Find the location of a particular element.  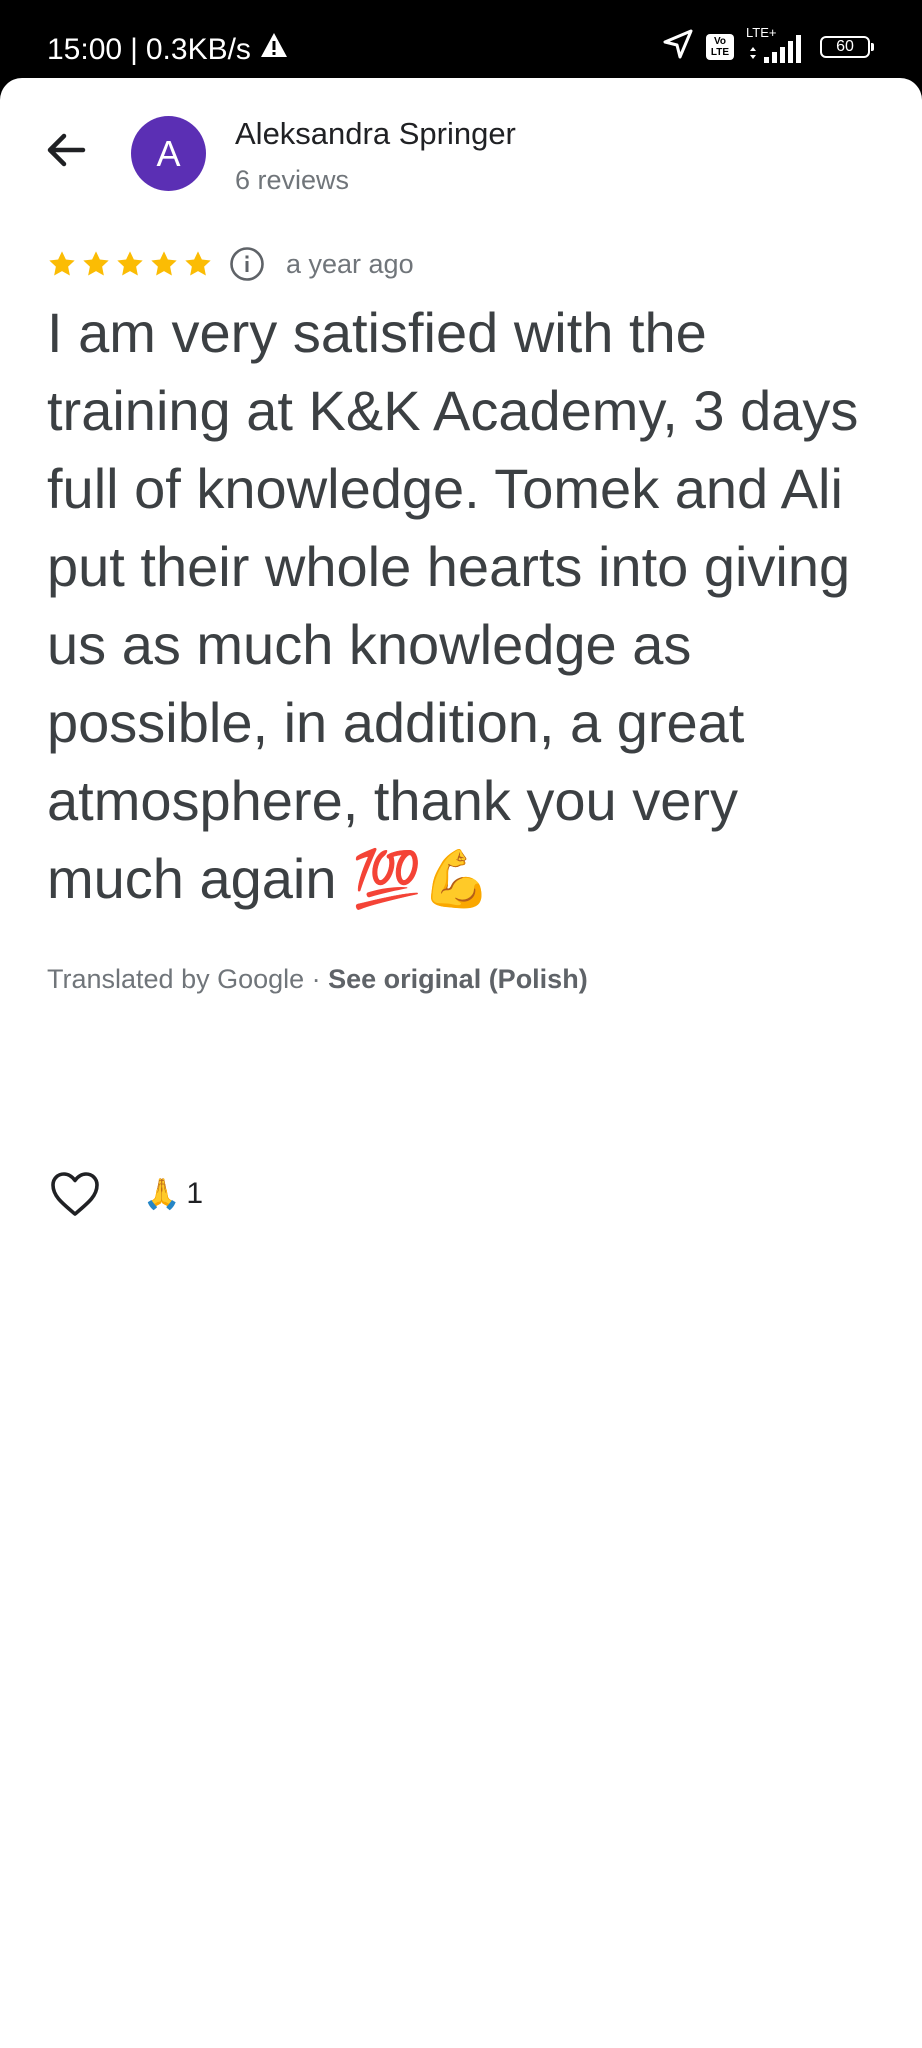

reaction-row: 🙏 1 is located at coordinates (125, 1194).